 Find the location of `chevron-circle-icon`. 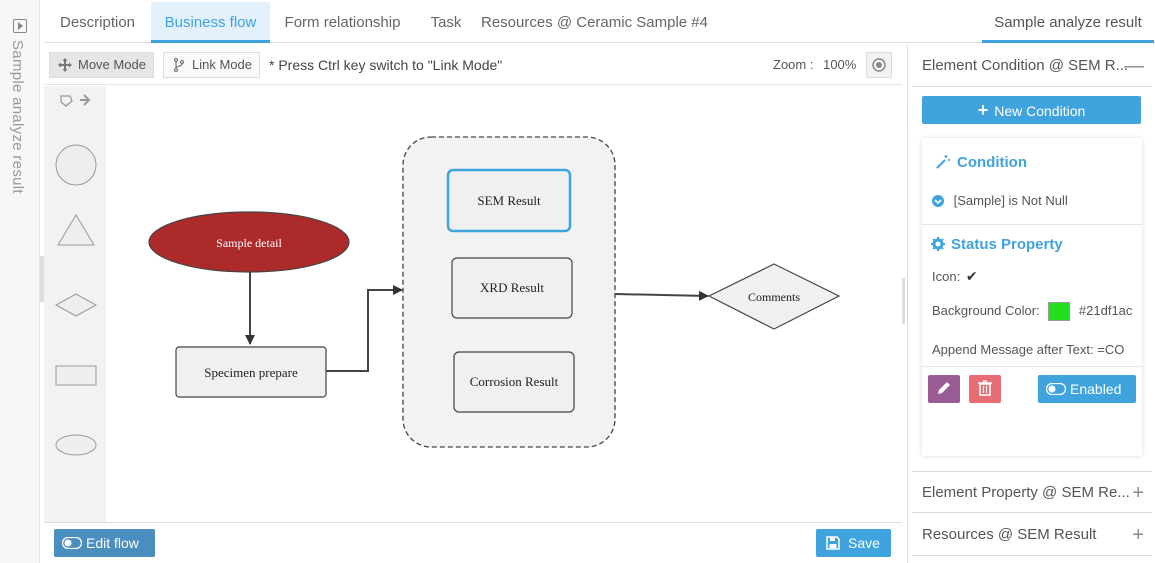

chevron-circle-icon is located at coordinates (938, 201).